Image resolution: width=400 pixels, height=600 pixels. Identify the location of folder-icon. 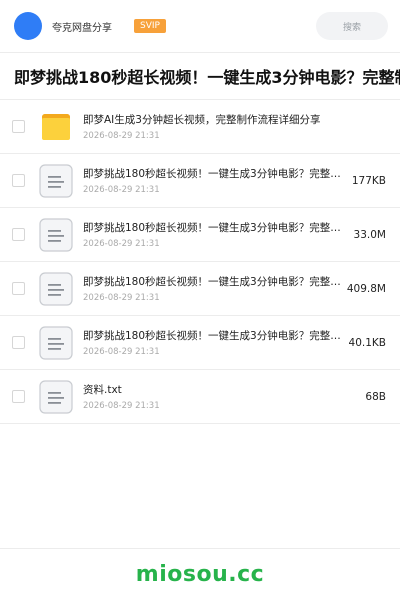
(56, 127).